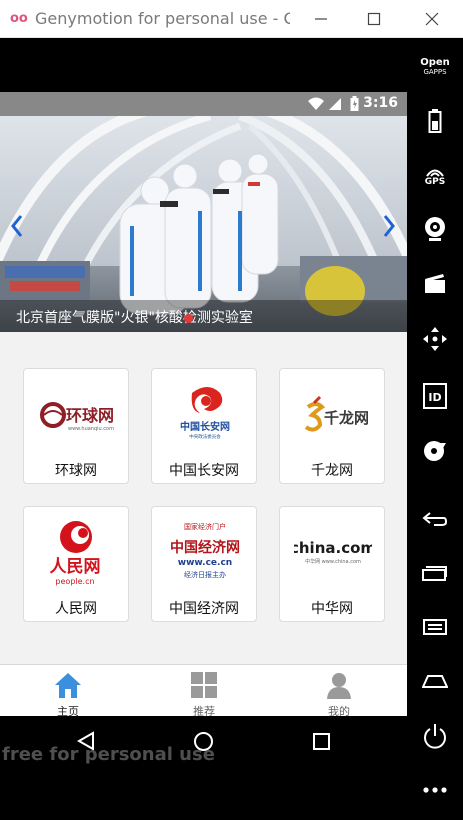  I want to click on opengapps-sub: GAPPS, so click(435, 72).